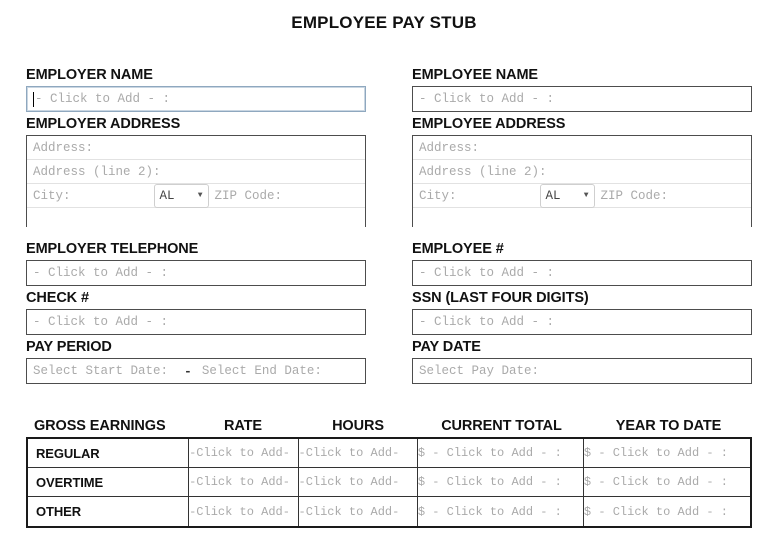 This screenshot has height=543, width=768. What do you see at coordinates (97, 171) in the screenshot?
I see `employer-address-line2-placeholder: Address (line 2):` at bounding box center [97, 171].